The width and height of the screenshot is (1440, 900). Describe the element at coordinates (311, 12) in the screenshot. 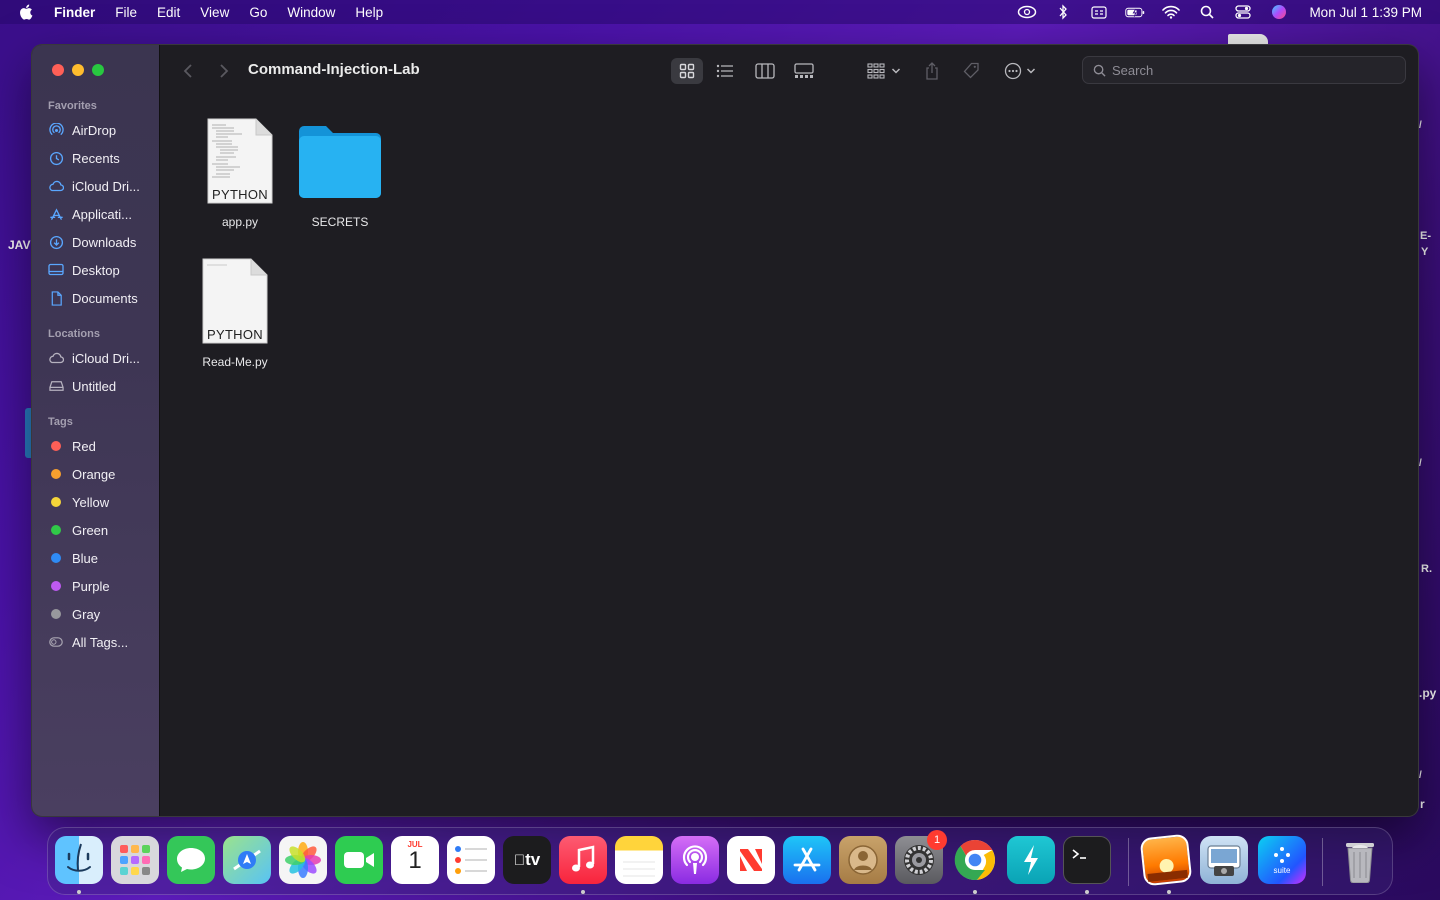

I see `menu-window: Window` at that location.